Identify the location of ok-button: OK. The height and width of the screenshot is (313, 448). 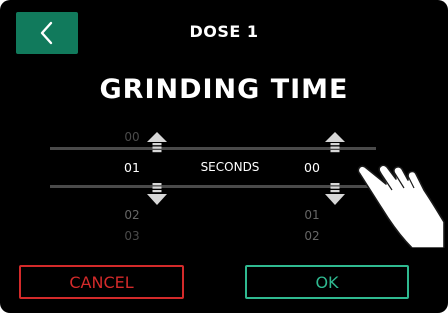
(327, 282).